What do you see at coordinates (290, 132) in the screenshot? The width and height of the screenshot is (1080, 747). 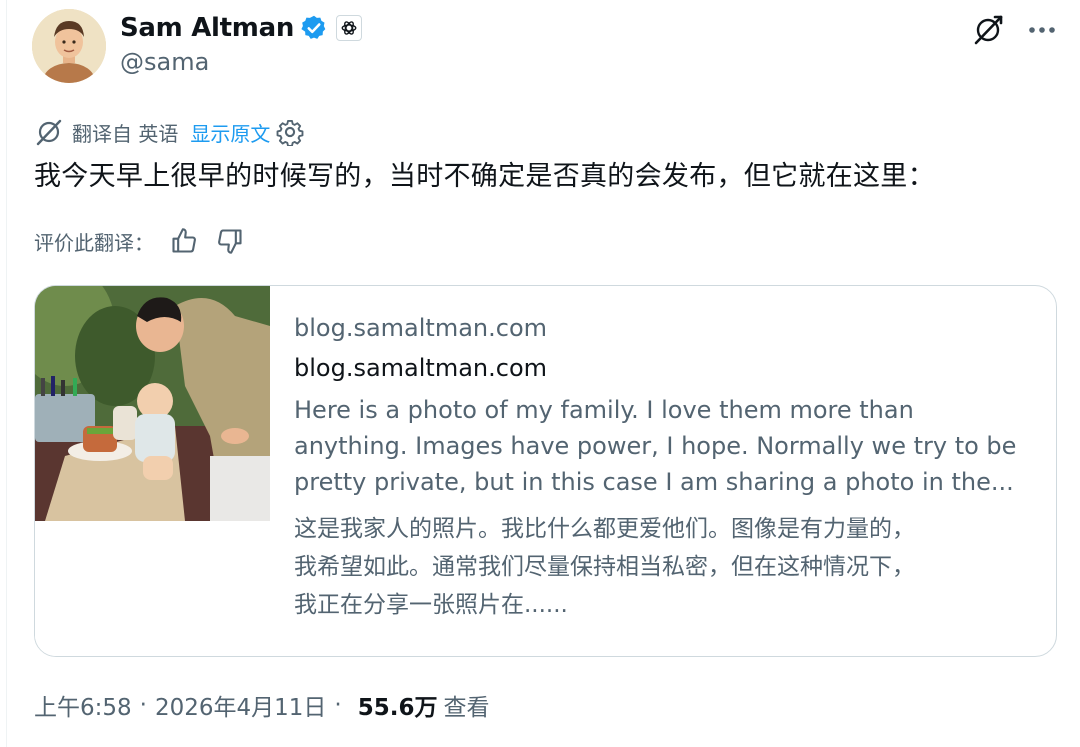 I see `gear-icon` at bounding box center [290, 132].